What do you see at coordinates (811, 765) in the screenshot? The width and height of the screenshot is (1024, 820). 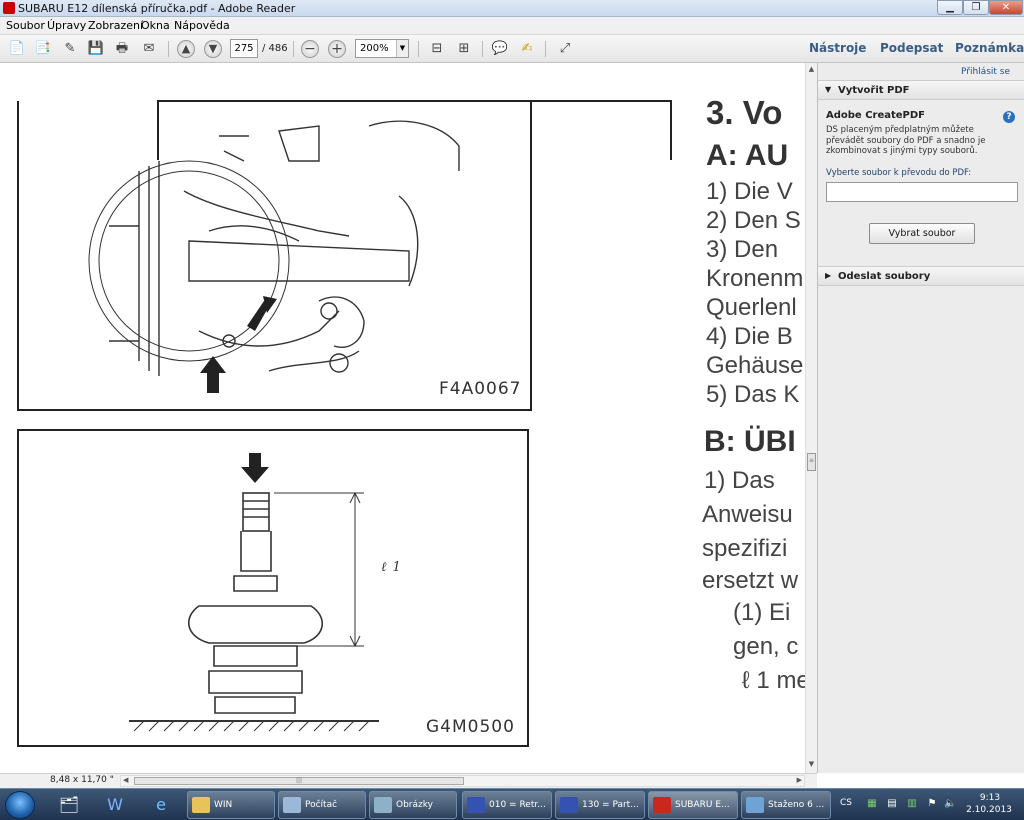 I see `scroll-down-icon: ▼` at bounding box center [811, 765].